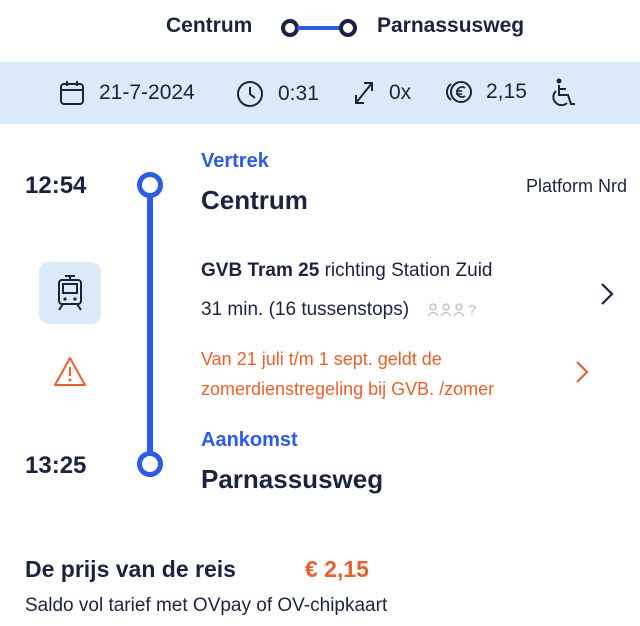 The image size is (640, 626). Describe the element at coordinates (209, 25) in the screenshot. I see `route-from: Centrum` at that location.